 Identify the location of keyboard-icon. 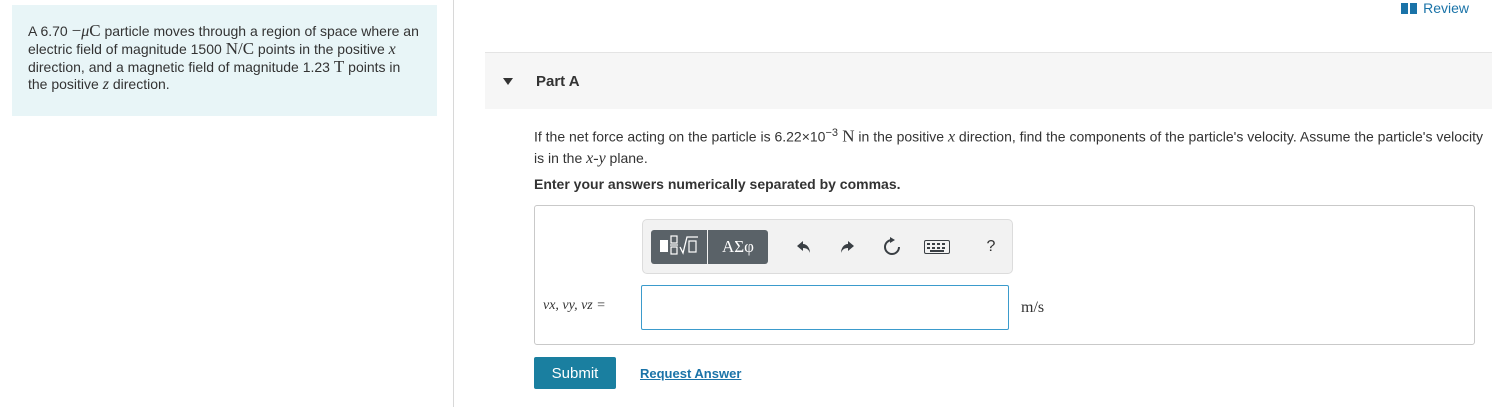
(937, 247).